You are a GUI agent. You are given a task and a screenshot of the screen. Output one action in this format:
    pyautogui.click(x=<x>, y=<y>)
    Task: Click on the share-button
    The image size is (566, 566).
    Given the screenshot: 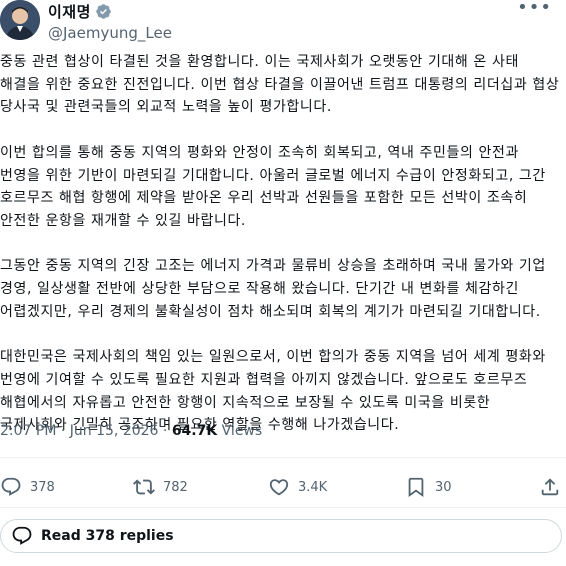 What is the action you would take?
    pyautogui.click(x=550, y=487)
    